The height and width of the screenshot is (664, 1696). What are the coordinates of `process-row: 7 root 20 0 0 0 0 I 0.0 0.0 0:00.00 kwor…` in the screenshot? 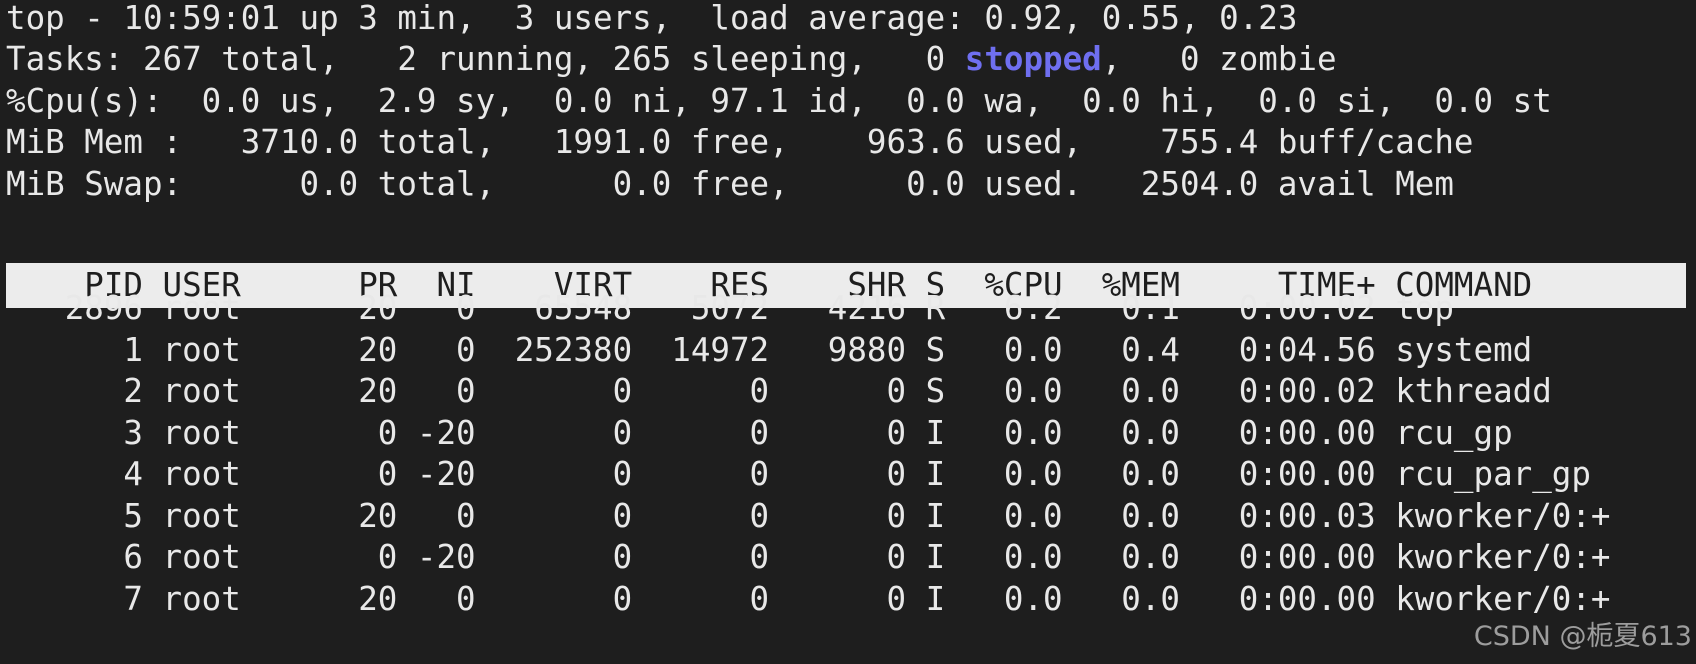 It's located at (808, 599).